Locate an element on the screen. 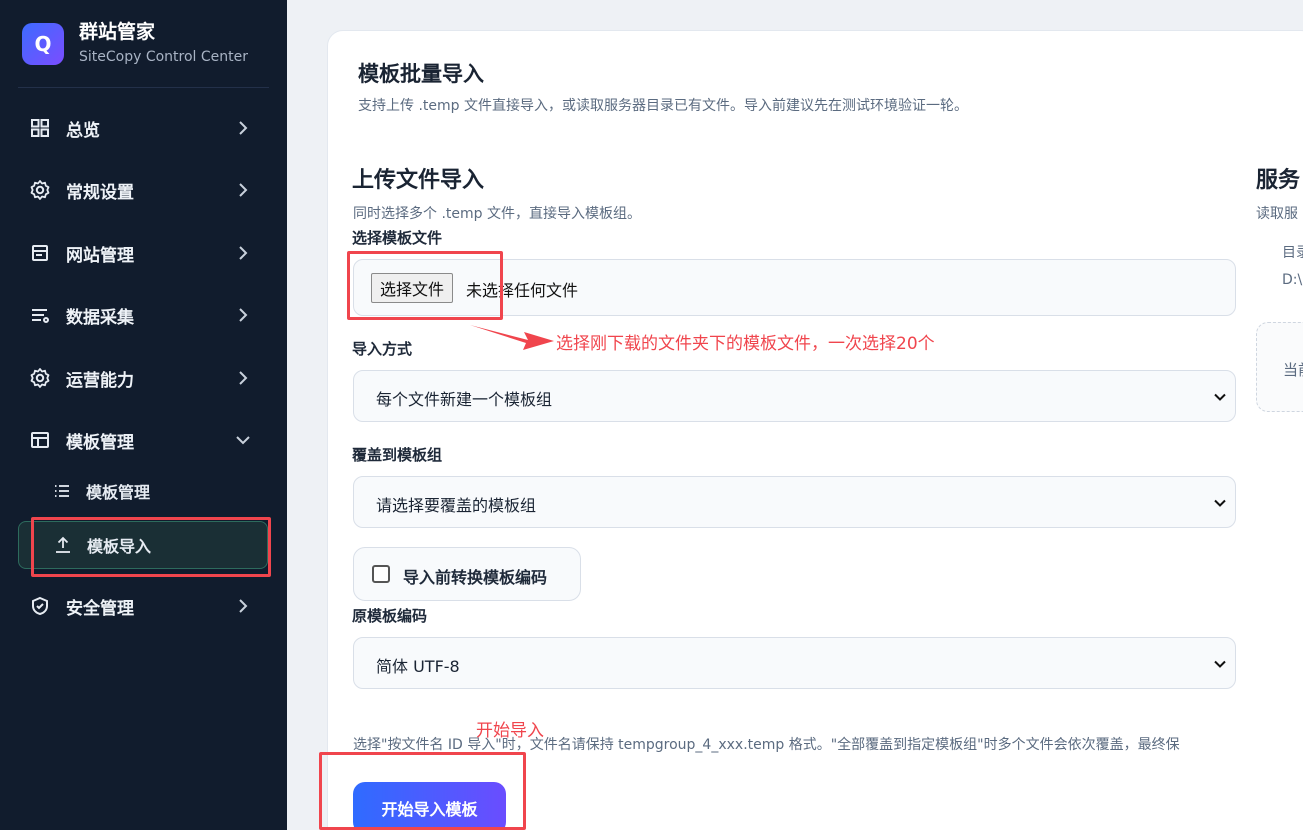  annotation-box-sidebar is located at coordinates (151, 547).